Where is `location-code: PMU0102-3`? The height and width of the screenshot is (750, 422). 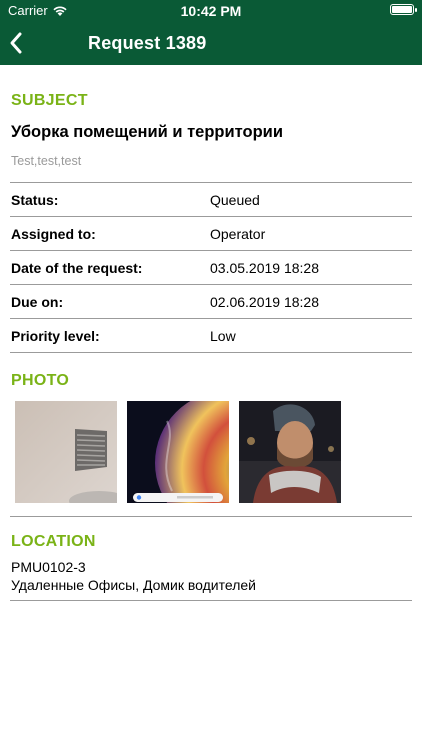 location-code: PMU0102-3 is located at coordinates (48, 567).